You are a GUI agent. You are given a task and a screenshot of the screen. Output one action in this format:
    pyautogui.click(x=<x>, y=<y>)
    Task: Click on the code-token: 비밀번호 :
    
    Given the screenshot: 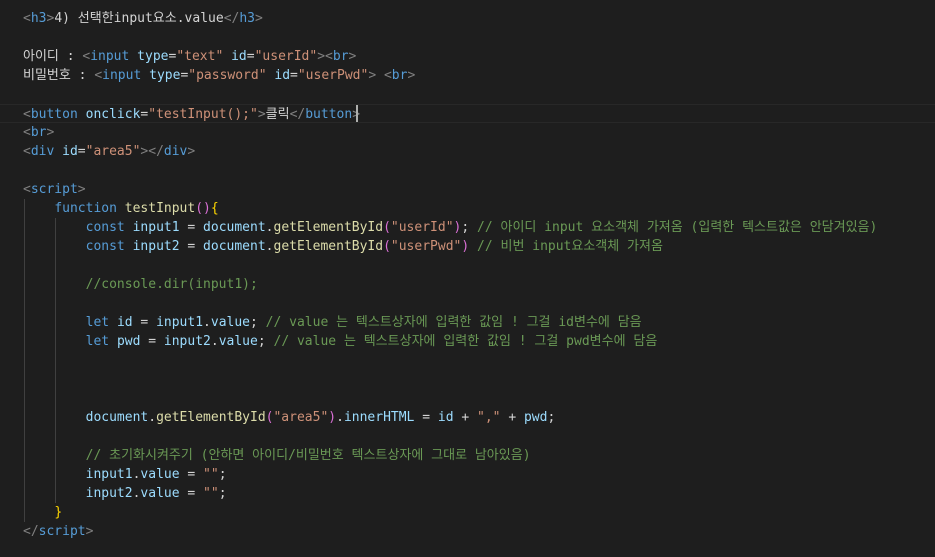 What is the action you would take?
    pyautogui.click(x=59, y=75)
    